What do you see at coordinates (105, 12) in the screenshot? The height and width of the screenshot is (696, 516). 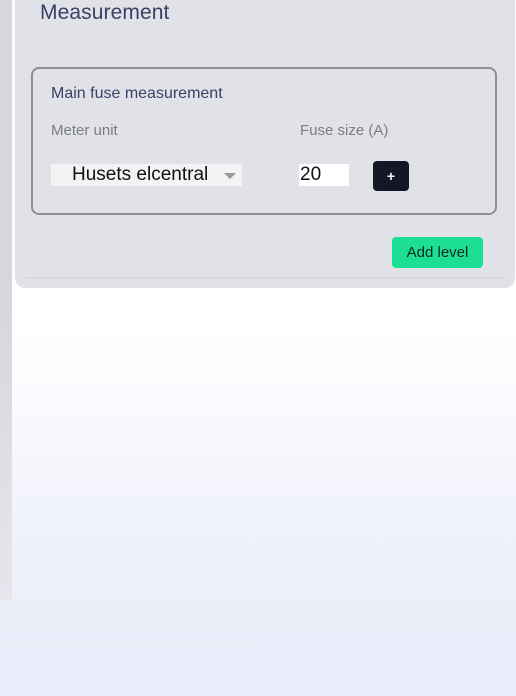 I see `measurement-title: Measurement` at bounding box center [105, 12].